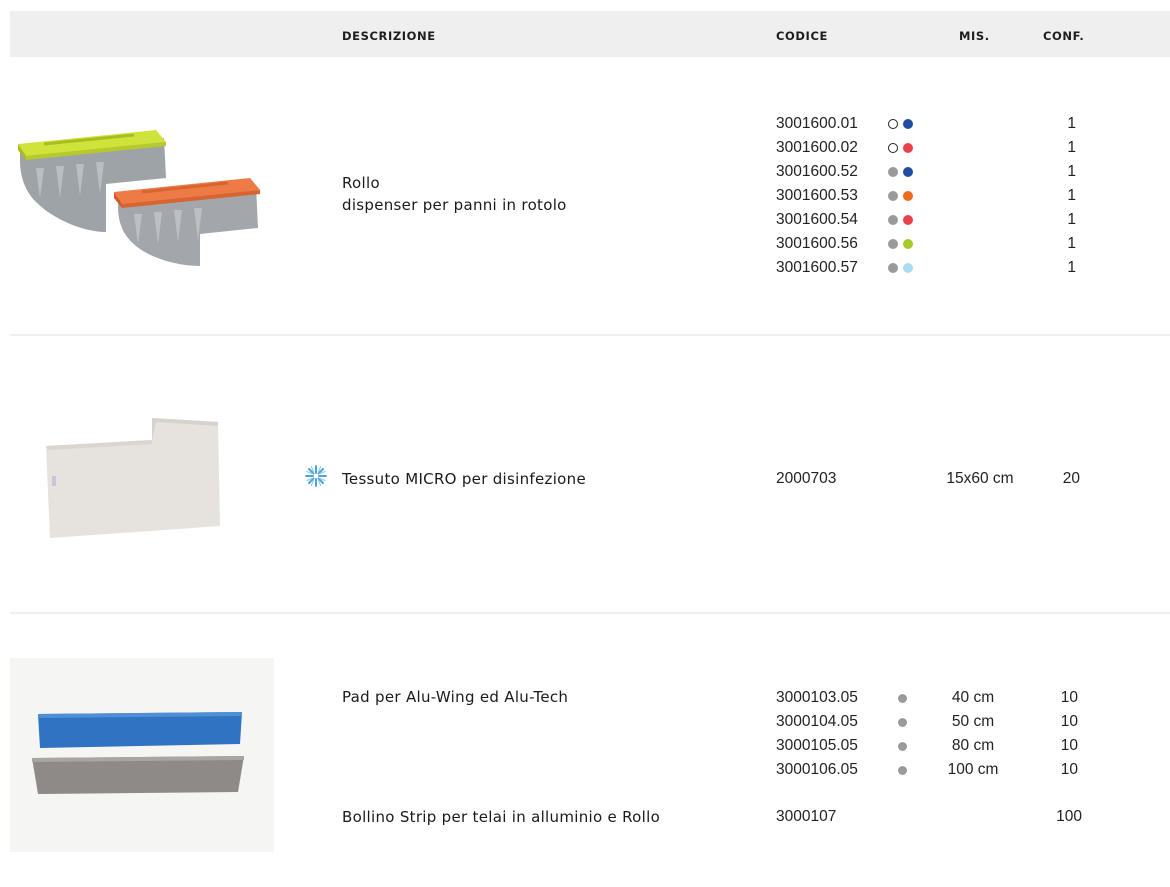 This screenshot has width=1170, height=887. I want to click on table-row-code: 3000106.05, so click(817, 769).